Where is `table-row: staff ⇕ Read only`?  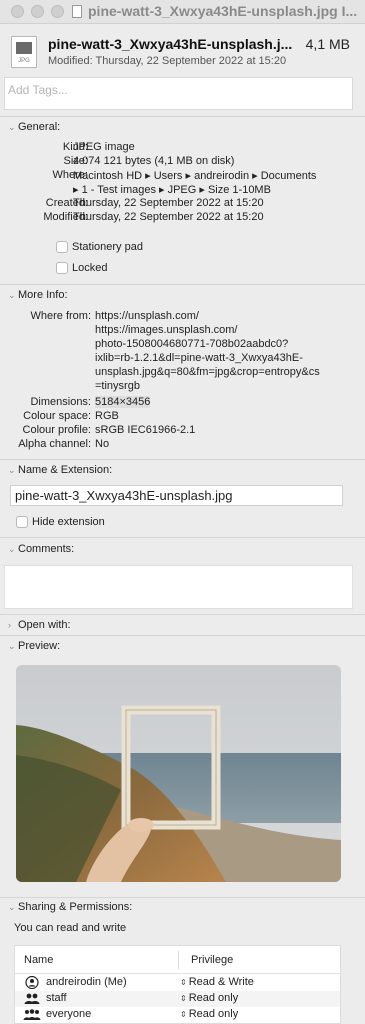
table-row: staff ⇕ Read only is located at coordinates (177, 999).